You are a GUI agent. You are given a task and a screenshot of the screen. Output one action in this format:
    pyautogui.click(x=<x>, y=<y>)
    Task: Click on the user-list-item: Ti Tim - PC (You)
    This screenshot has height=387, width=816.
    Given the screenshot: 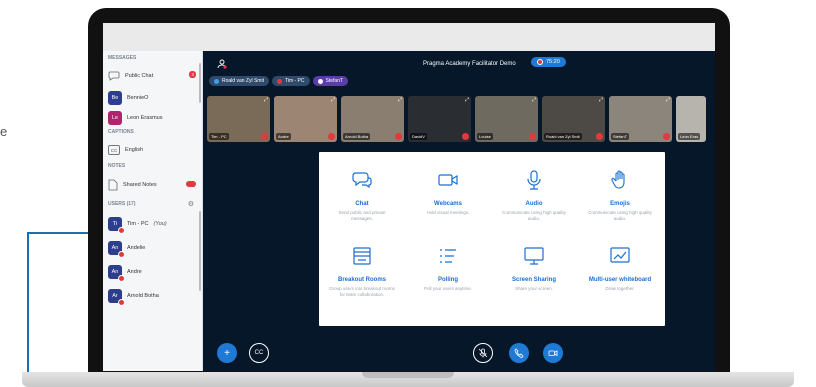 What is the action you would take?
    pyautogui.click(x=137, y=225)
    